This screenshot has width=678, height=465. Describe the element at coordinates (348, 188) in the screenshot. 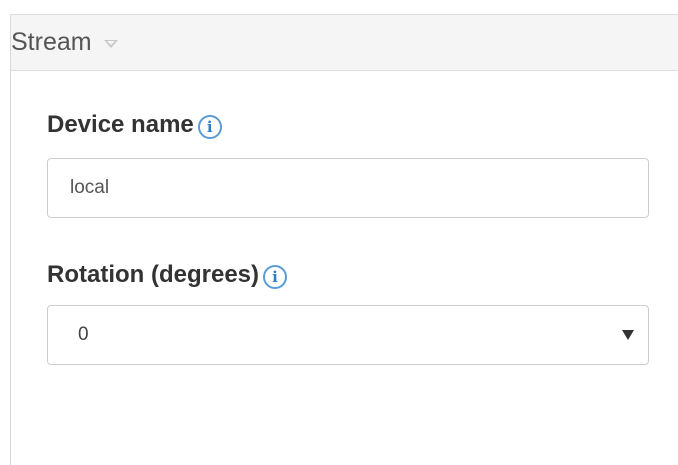

I see `device-name-input` at that location.